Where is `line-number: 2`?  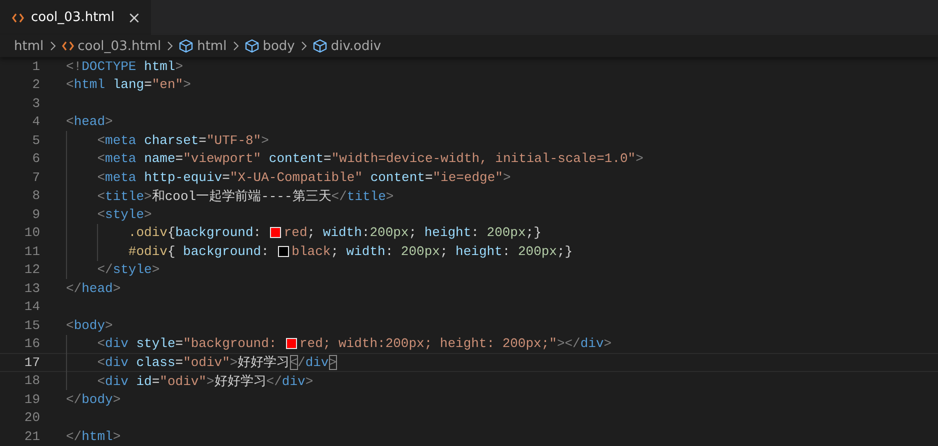 line-number: 2 is located at coordinates (35, 84).